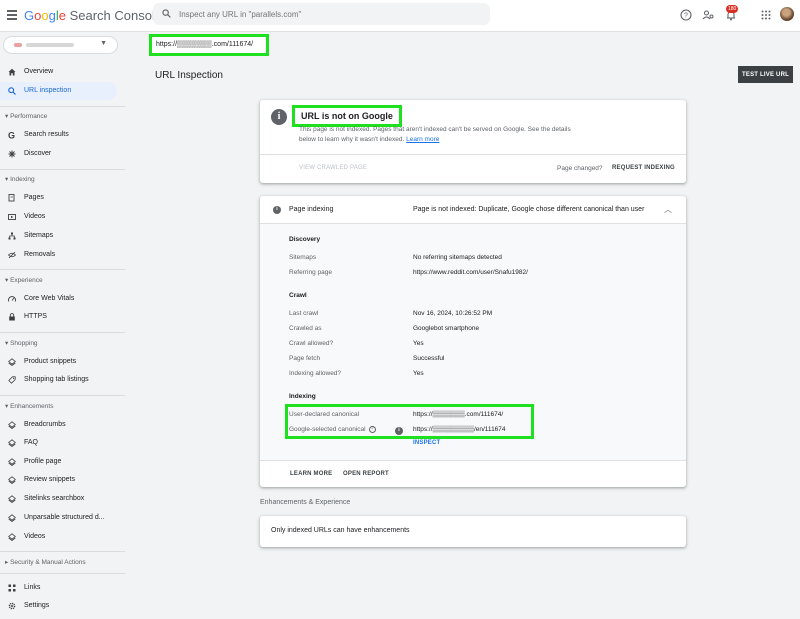  I want to click on sidebar-item-videos-enhancement: Videos, so click(58, 537).